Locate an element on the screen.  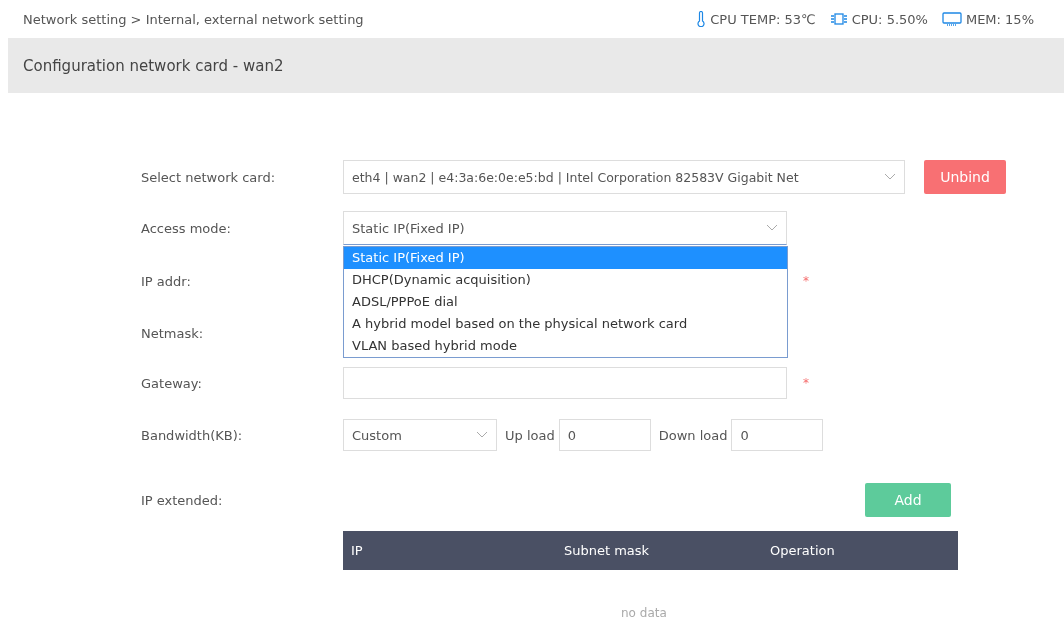
column-header: Operation is located at coordinates (802, 550).